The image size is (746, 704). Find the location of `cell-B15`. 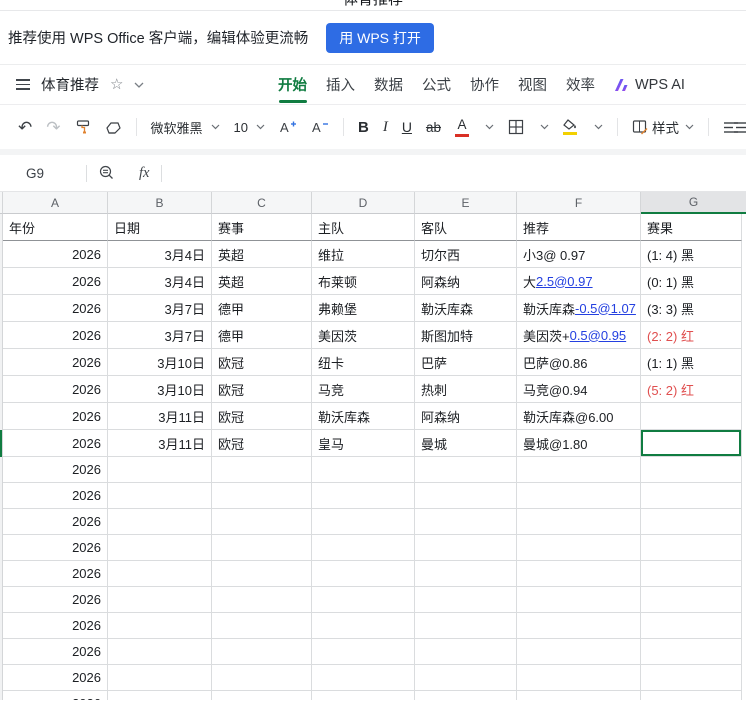

cell-B15 is located at coordinates (160, 600).